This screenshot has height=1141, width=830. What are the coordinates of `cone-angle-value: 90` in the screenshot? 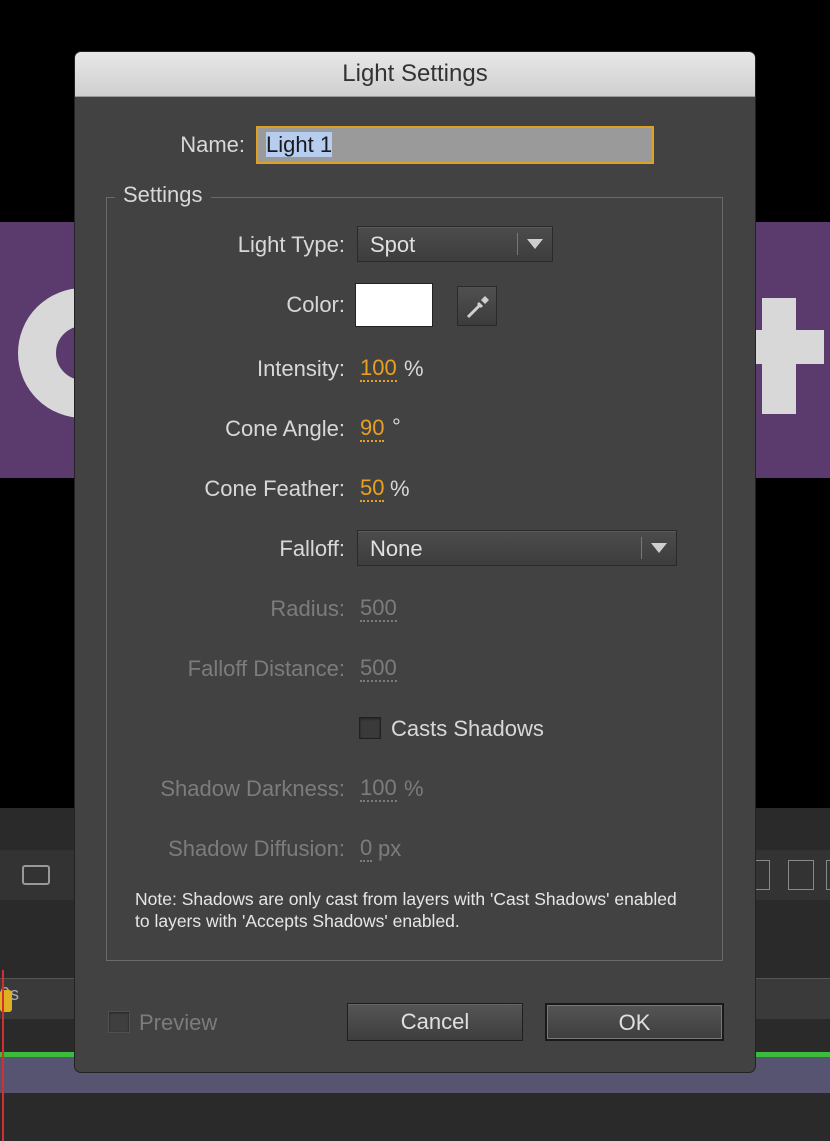 It's located at (372, 429).